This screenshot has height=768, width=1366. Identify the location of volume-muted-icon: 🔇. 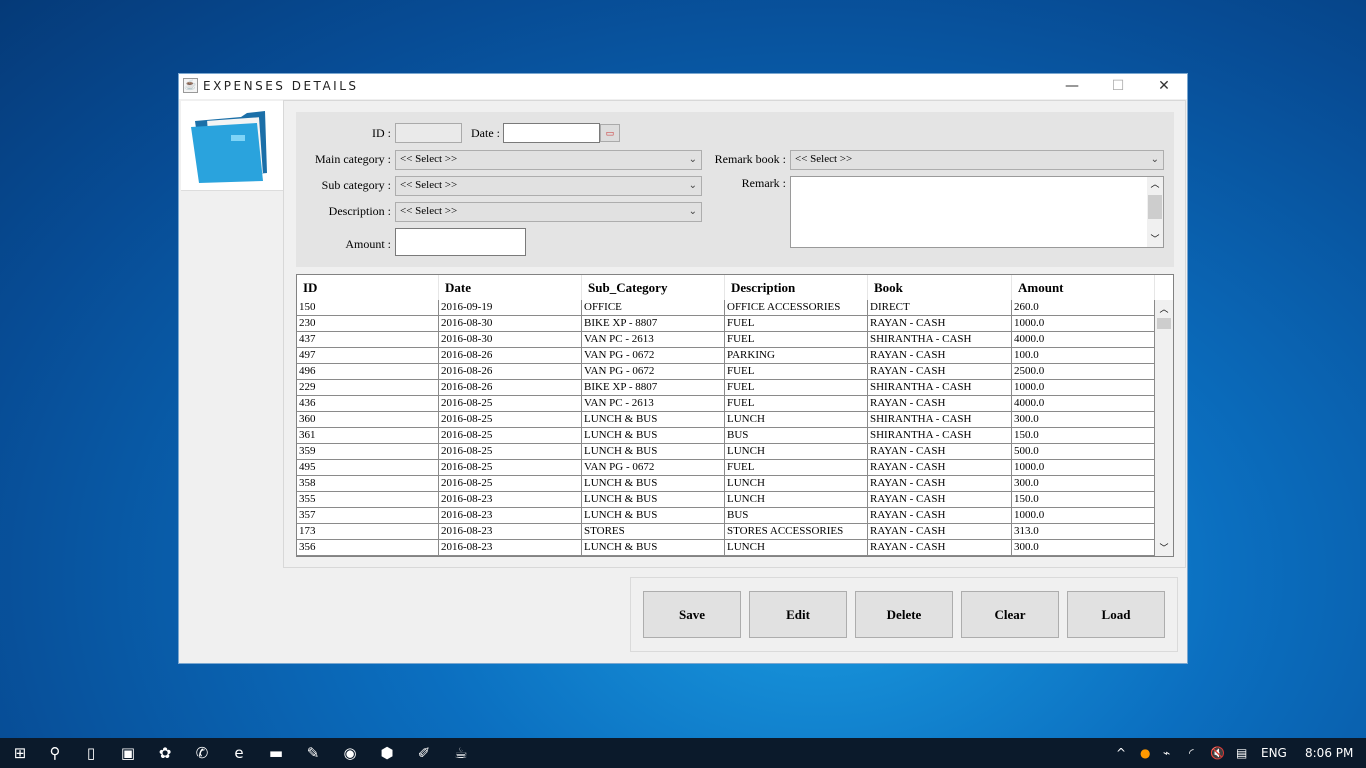
(1217, 753).